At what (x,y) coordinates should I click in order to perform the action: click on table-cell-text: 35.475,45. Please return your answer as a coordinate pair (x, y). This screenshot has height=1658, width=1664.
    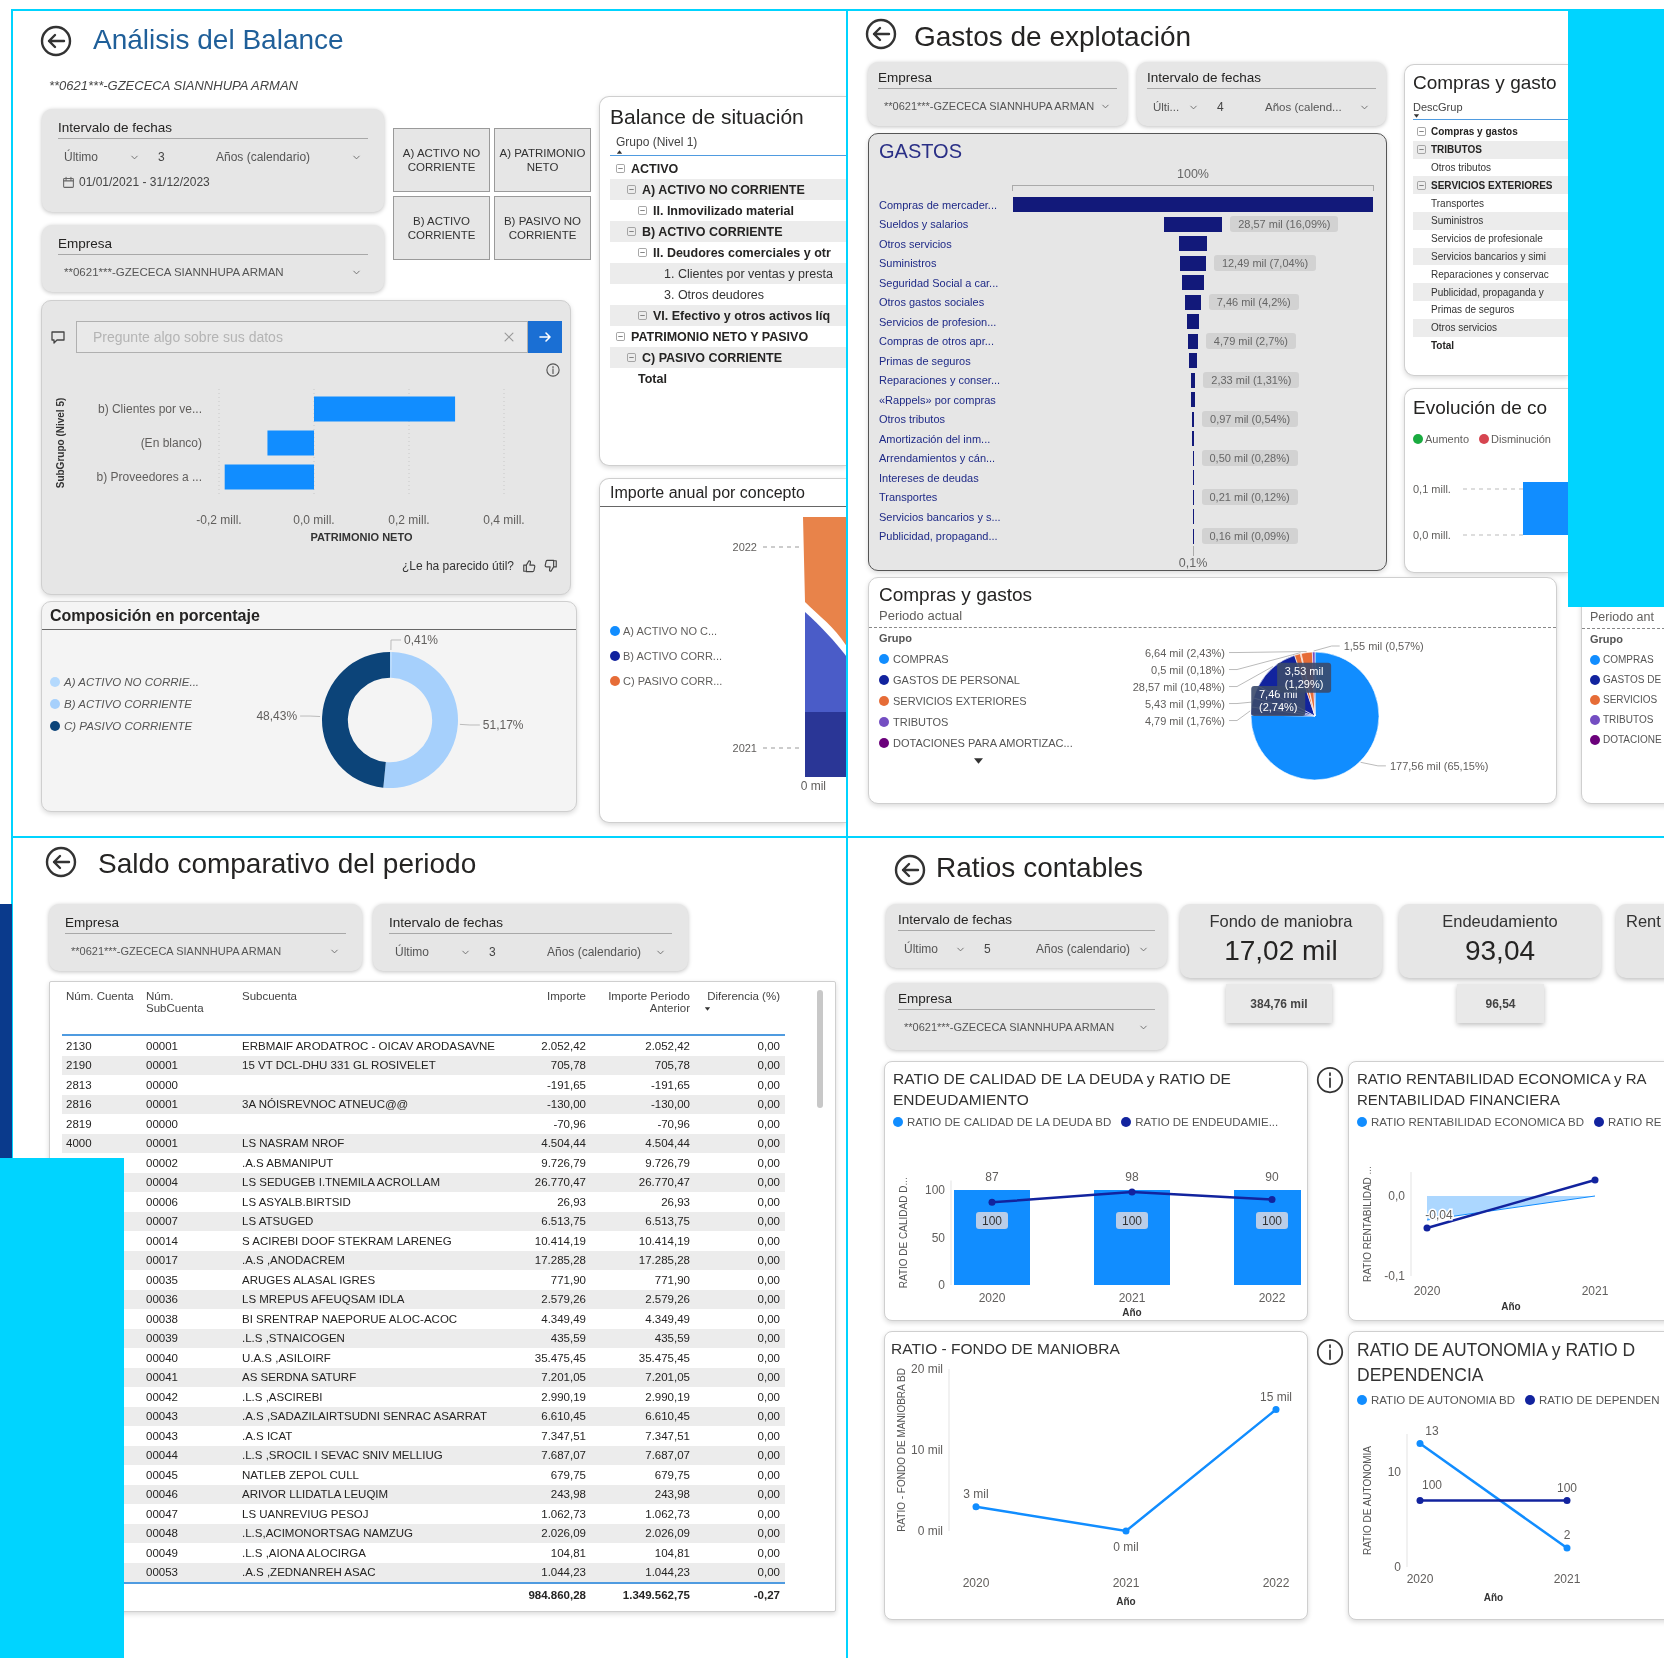
    Looking at the image, I should click on (560, 1357).